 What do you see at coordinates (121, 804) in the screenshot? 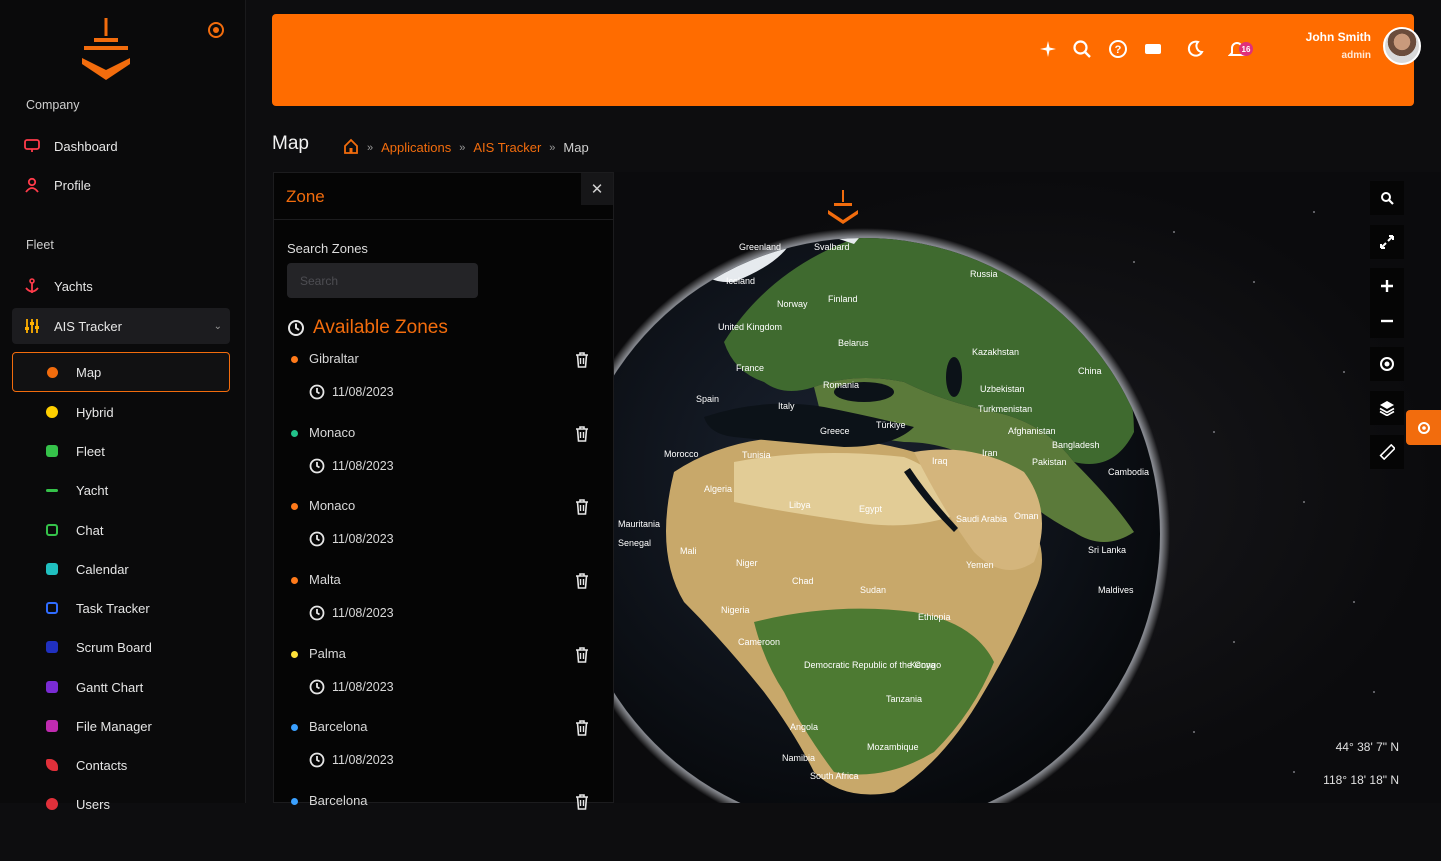
I see `sidebar-subitem-users: Users` at bounding box center [121, 804].